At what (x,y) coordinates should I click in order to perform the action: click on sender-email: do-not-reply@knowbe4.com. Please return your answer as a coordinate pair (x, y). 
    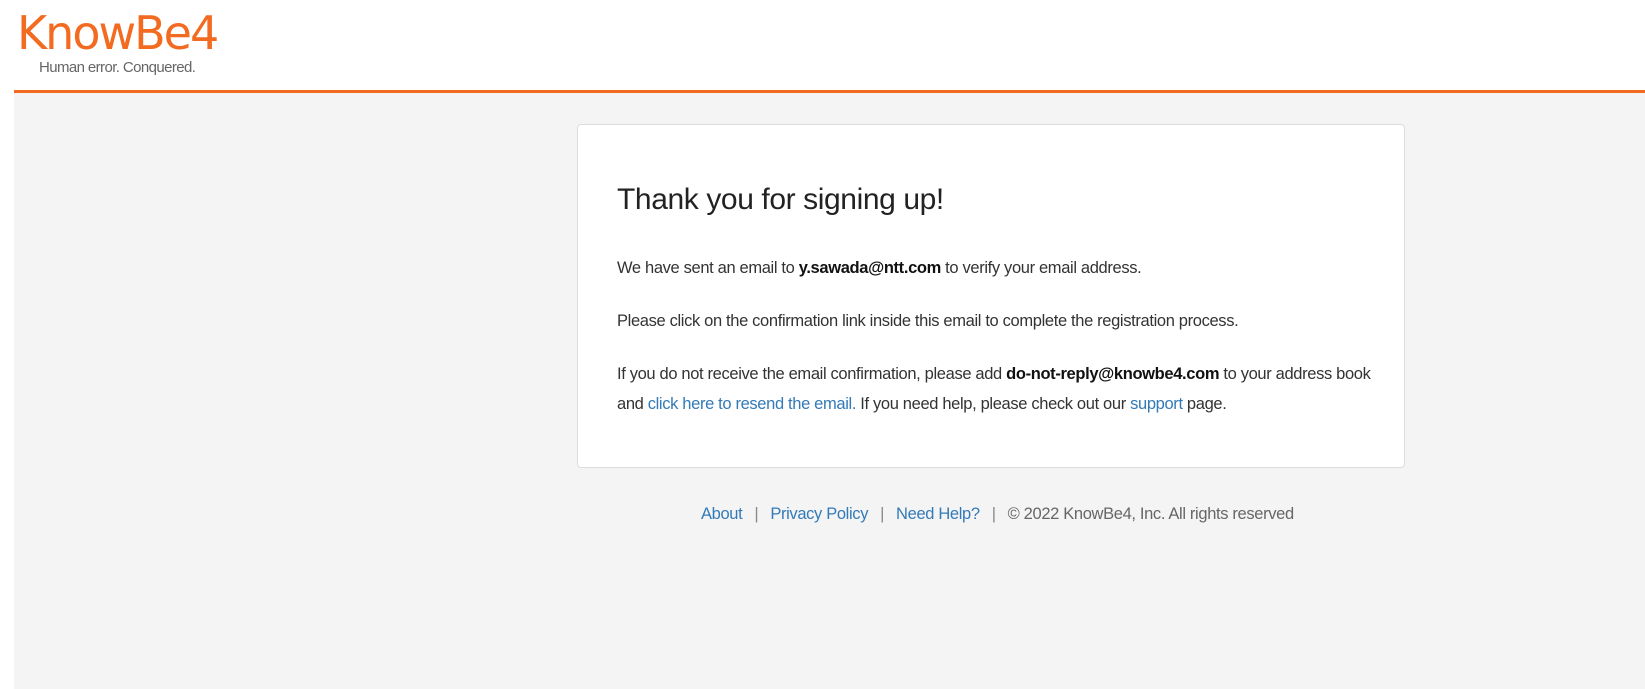
    Looking at the image, I should click on (1113, 374).